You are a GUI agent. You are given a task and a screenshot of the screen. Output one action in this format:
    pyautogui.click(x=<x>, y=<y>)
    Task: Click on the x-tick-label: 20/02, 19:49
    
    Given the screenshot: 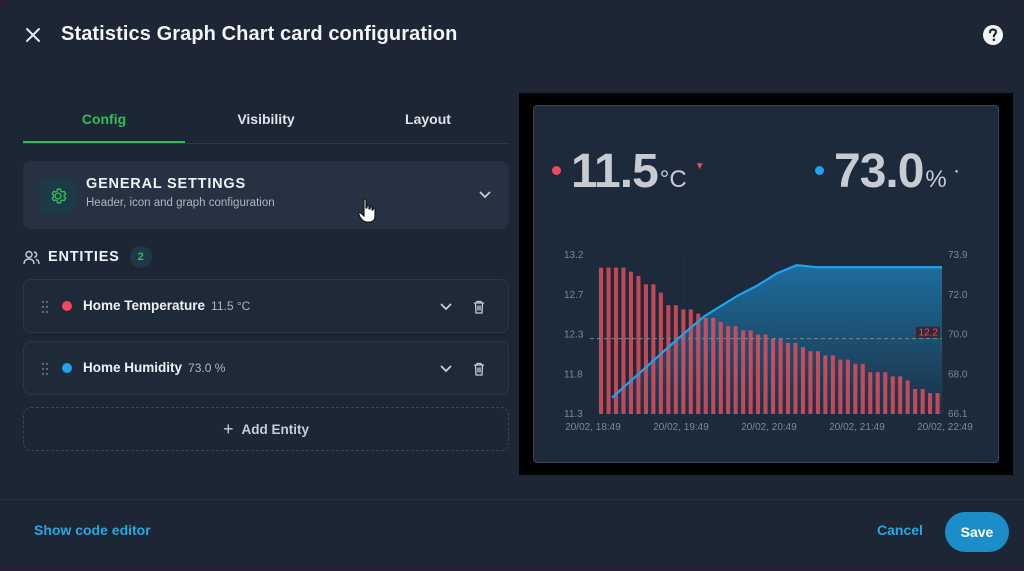 What is the action you would take?
    pyautogui.click(x=681, y=427)
    